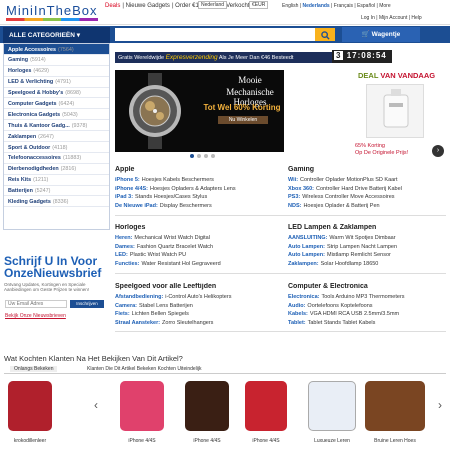 Image resolution: width=450 pixels, height=450 pixels. I want to click on lang-nederlands: Nederlands, so click(315, 6).